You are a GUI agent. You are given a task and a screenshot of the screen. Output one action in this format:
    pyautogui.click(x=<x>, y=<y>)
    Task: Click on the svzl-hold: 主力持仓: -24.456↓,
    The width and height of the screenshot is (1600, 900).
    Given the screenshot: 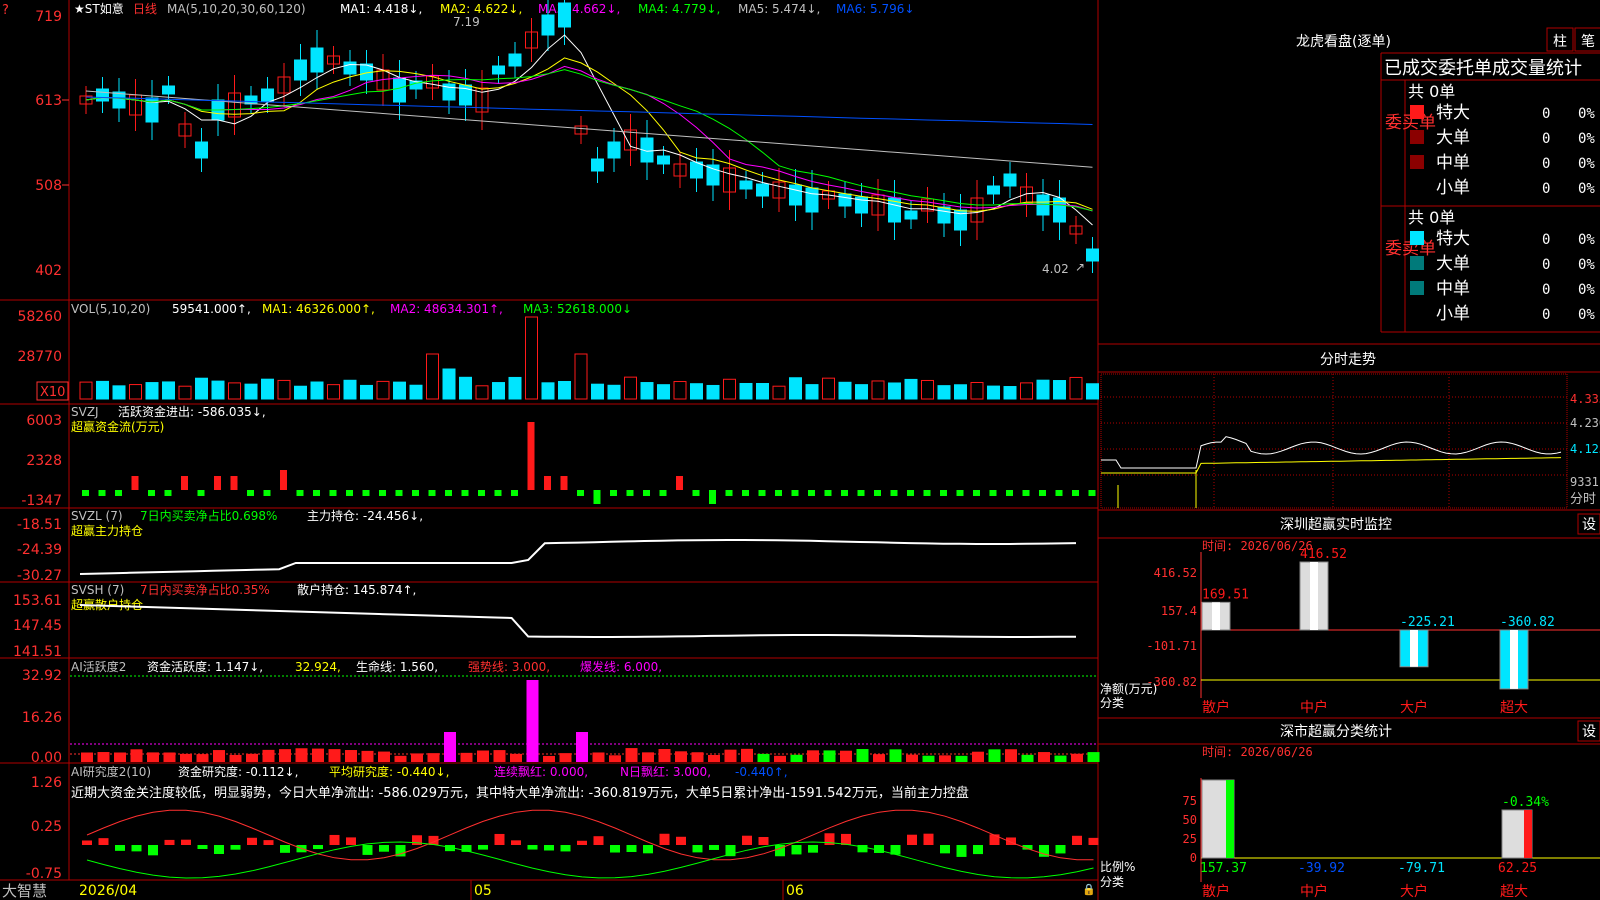 What is the action you would take?
    pyautogui.click(x=365, y=515)
    